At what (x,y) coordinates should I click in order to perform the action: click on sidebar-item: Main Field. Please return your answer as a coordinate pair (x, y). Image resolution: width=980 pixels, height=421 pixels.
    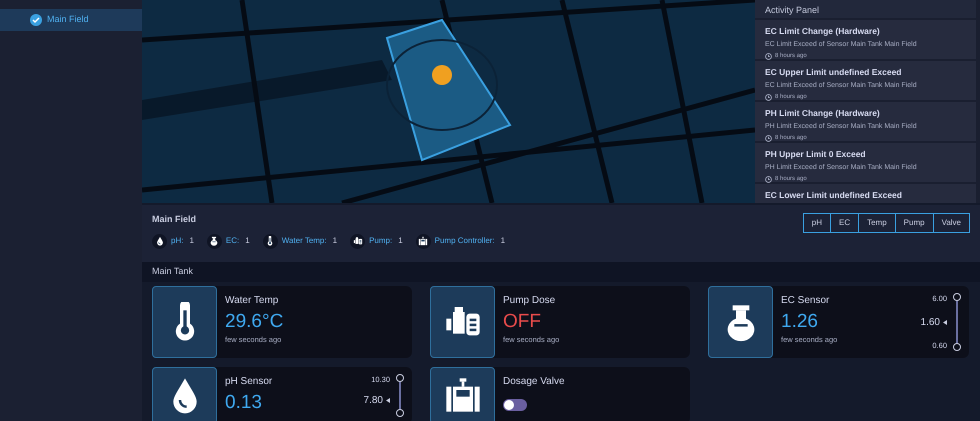
    Looking at the image, I should click on (71, 20).